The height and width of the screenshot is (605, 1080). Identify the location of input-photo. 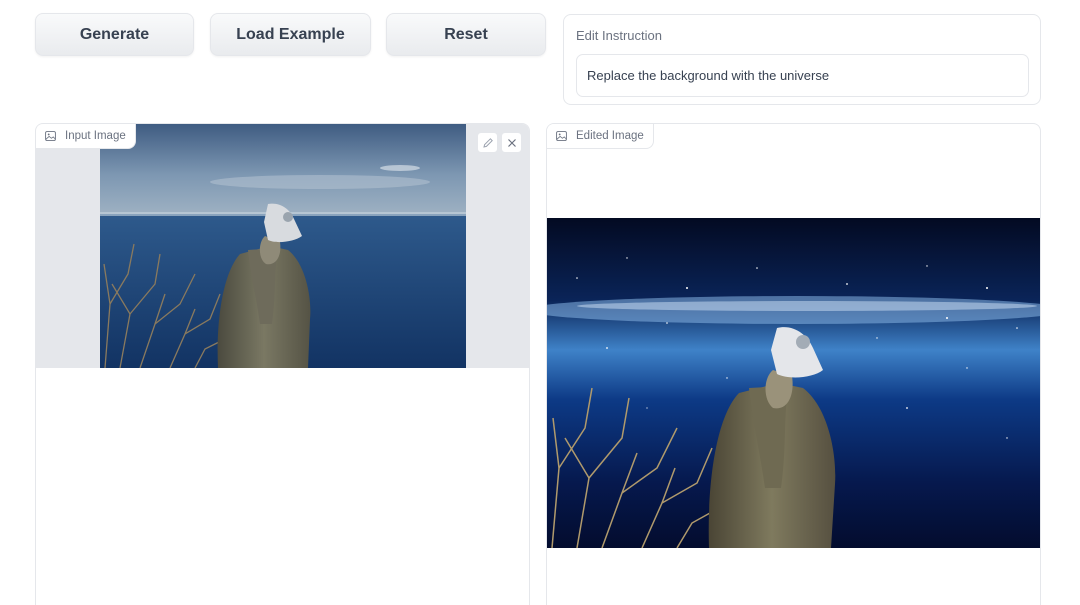
(283, 246).